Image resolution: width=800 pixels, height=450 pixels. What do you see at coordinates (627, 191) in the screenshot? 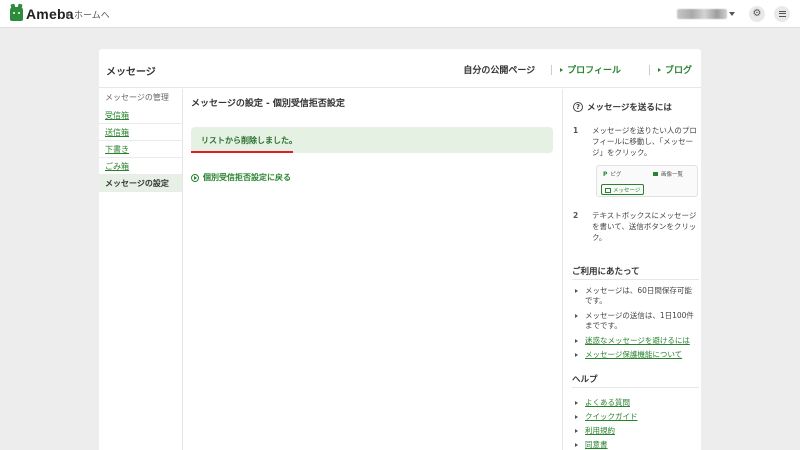
I see `message-button-label: メッセージ` at bounding box center [627, 191].